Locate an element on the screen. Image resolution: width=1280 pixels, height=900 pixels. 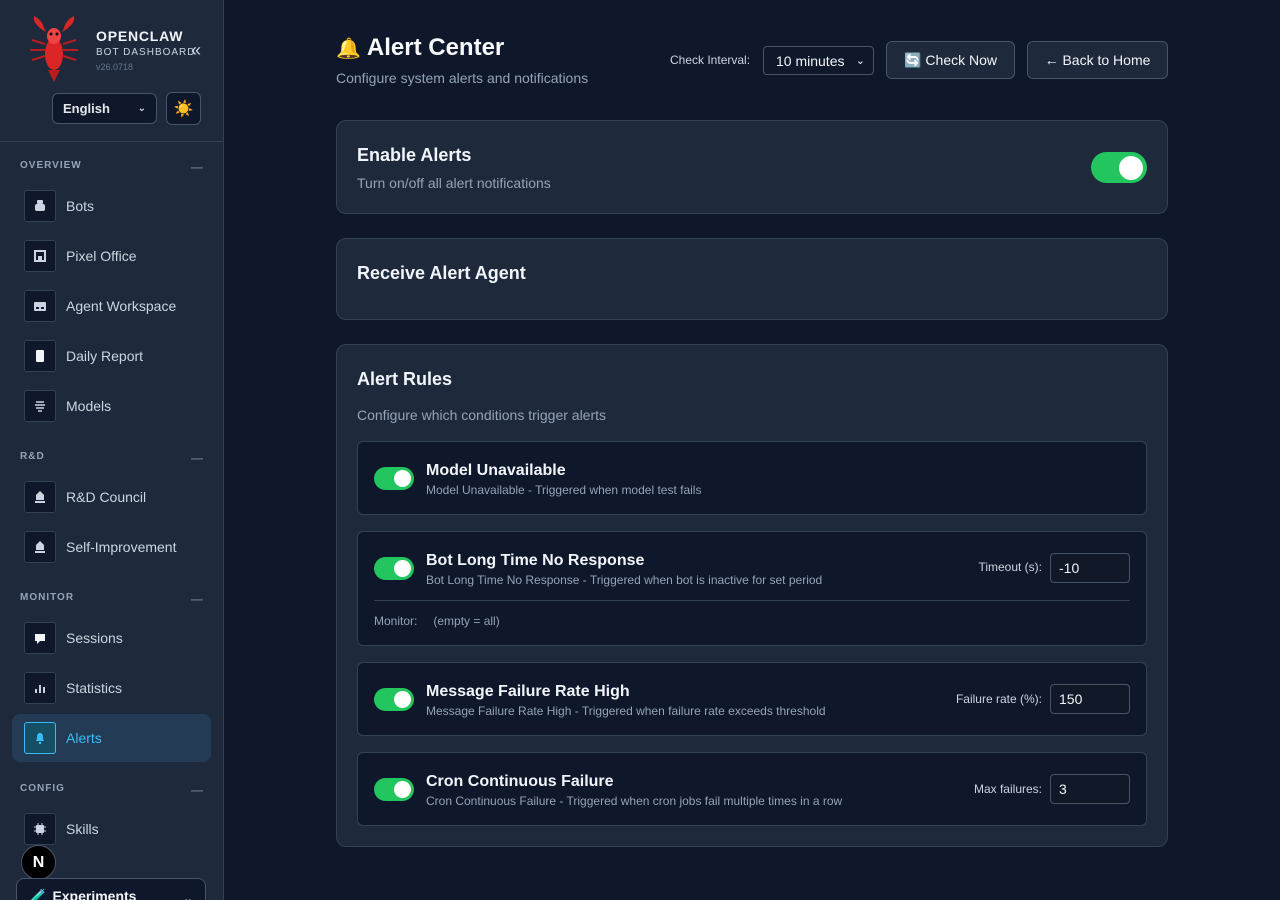
sidebar-item-label: Bots is located at coordinates (80, 206).